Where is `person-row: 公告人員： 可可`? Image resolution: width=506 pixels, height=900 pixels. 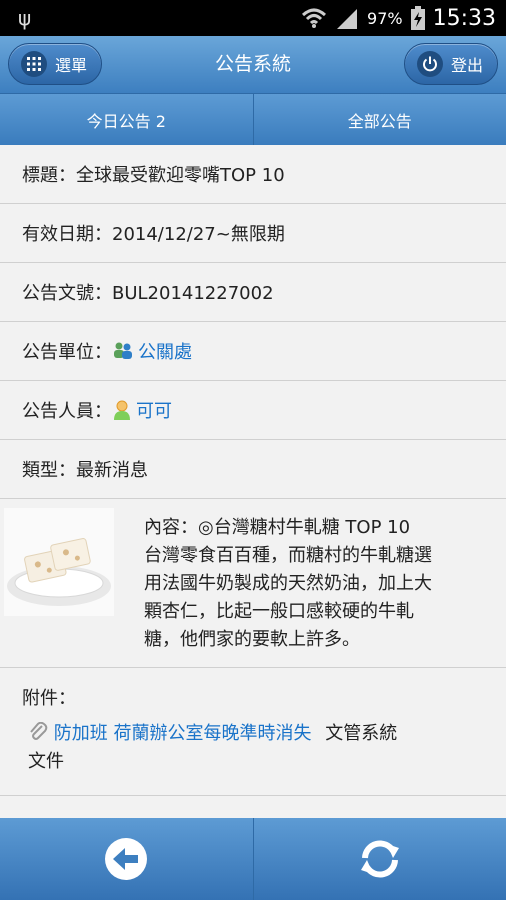
person-row: 公告人員： 可可 is located at coordinates (253, 410).